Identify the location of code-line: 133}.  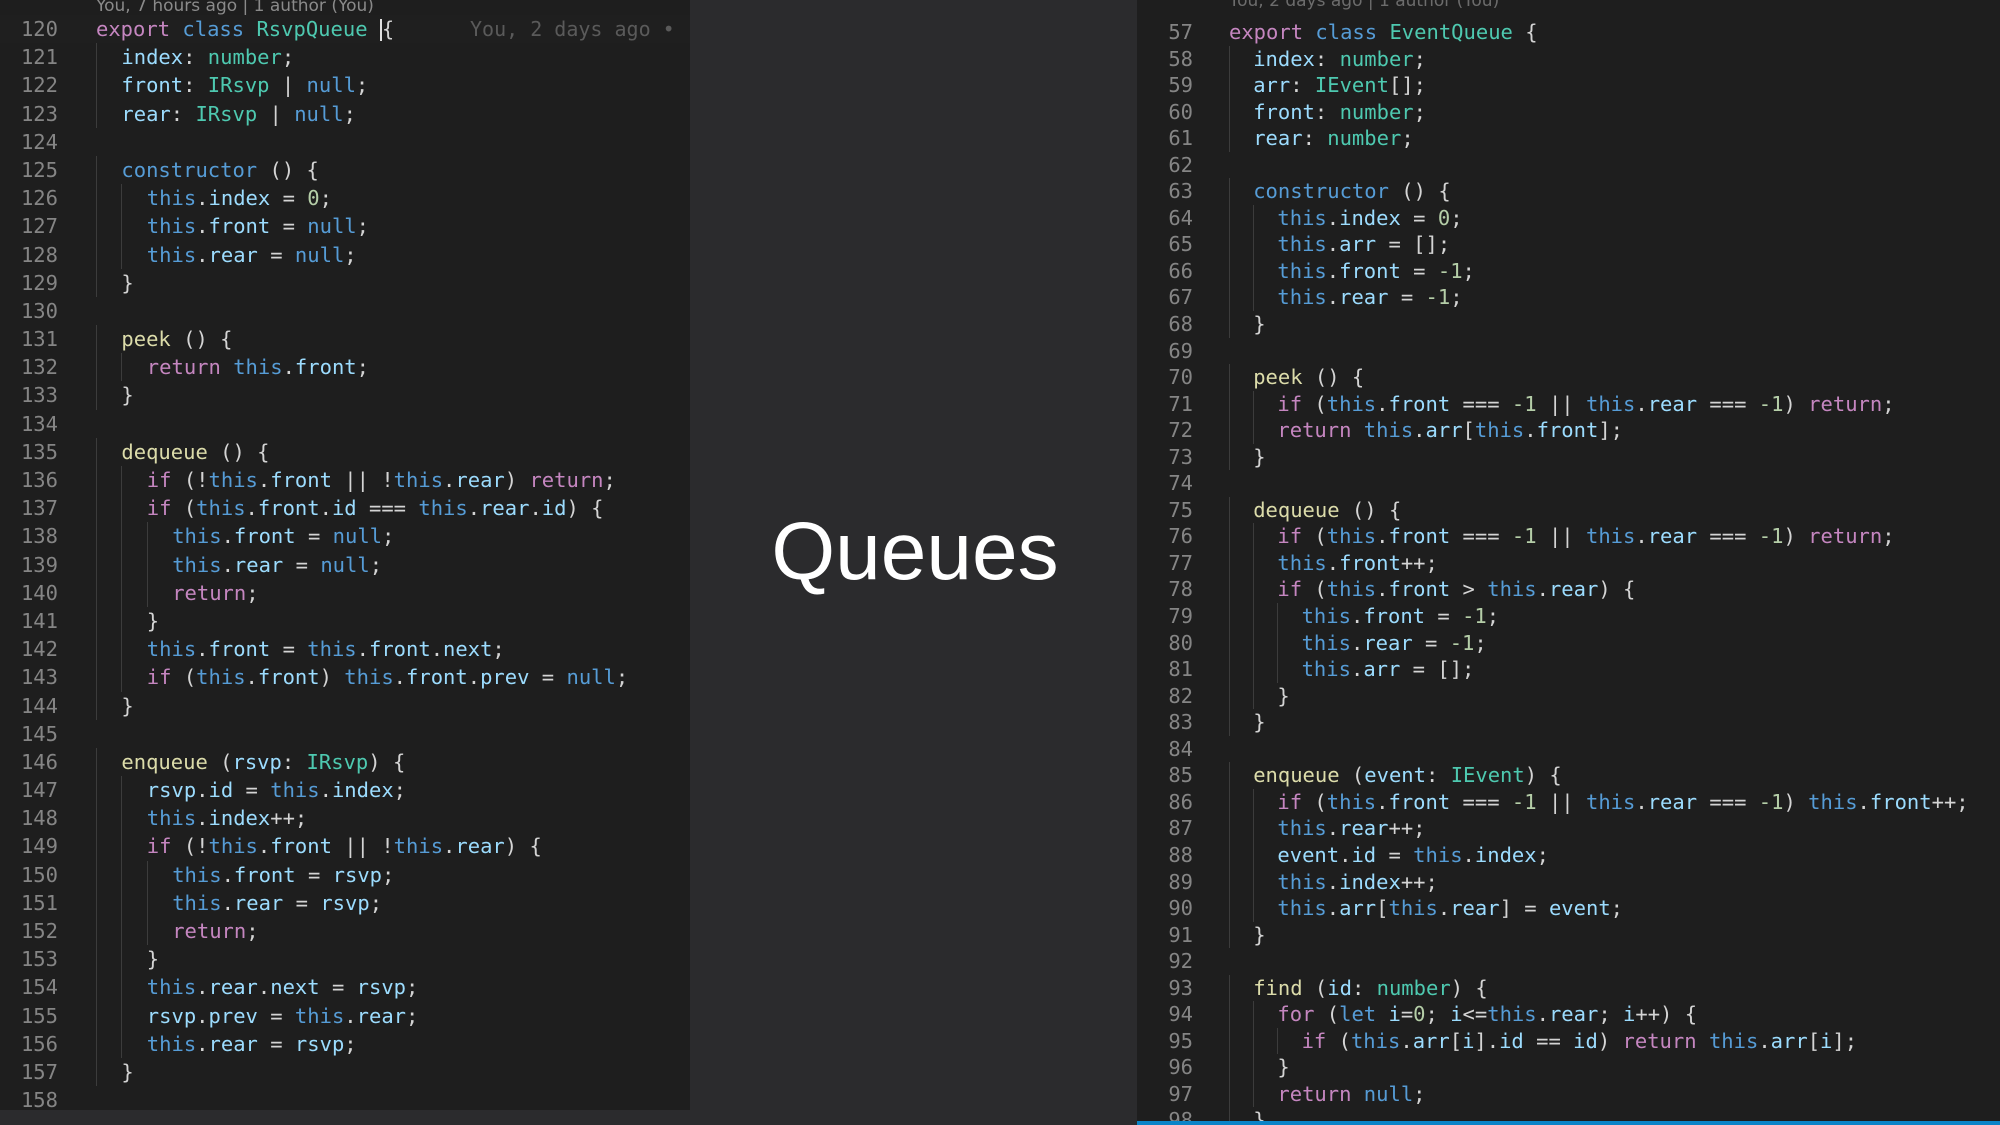
(345, 395).